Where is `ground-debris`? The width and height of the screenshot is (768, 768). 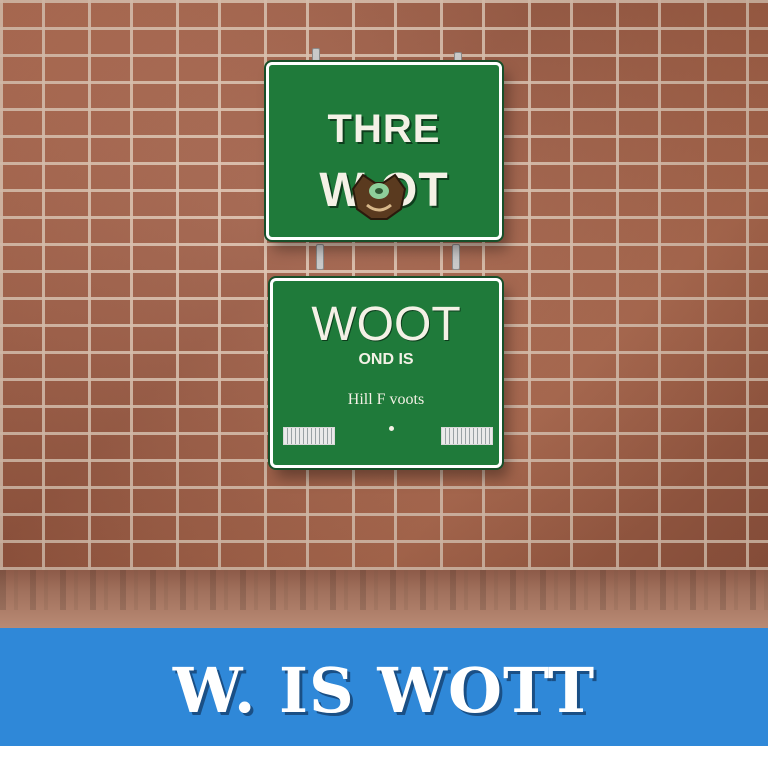 ground-debris is located at coordinates (384, 590).